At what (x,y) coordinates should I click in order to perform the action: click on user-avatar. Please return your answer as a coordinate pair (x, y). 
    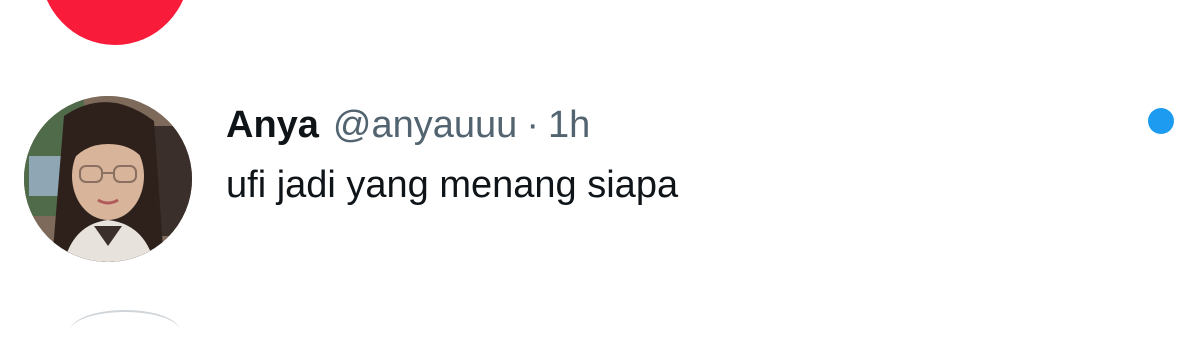
    Looking at the image, I should click on (108, 179).